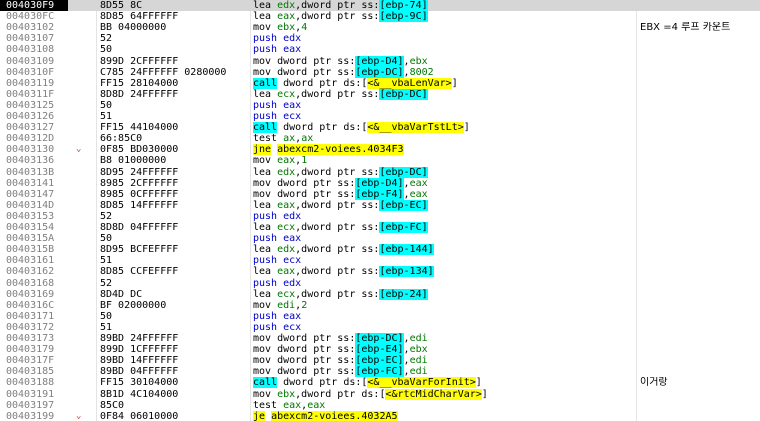 This screenshot has width=760, height=421. I want to click on row-instruction: lea ecx,dword ptr ss:[ebp-FC], so click(443, 227).